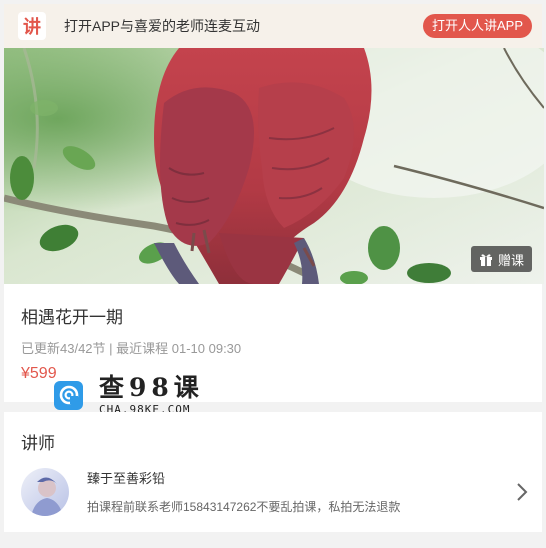 This screenshot has width=546, height=548. What do you see at coordinates (485, 260) in the screenshot?
I see `gift-icon` at bounding box center [485, 260].